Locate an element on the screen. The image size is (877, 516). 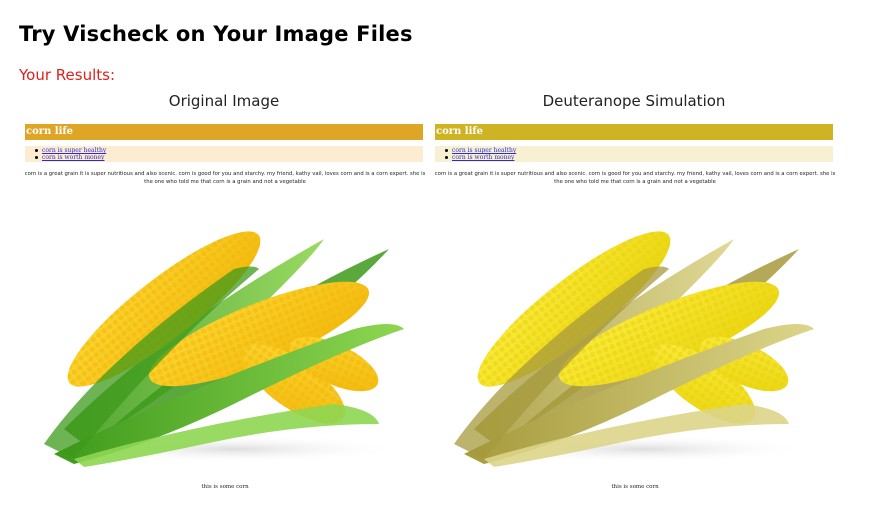
deuteranope-simulation-title: Deuteranope Simulation is located at coordinates (634, 101).